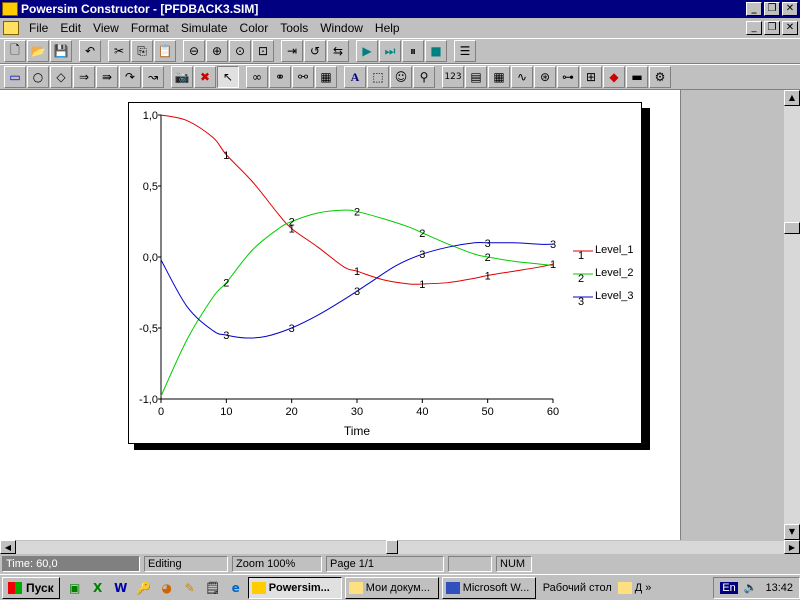 The width and height of the screenshot is (800, 600). What do you see at coordinates (792, 228) in the screenshot?
I see `scroll-thumb` at bounding box center [792, 228].